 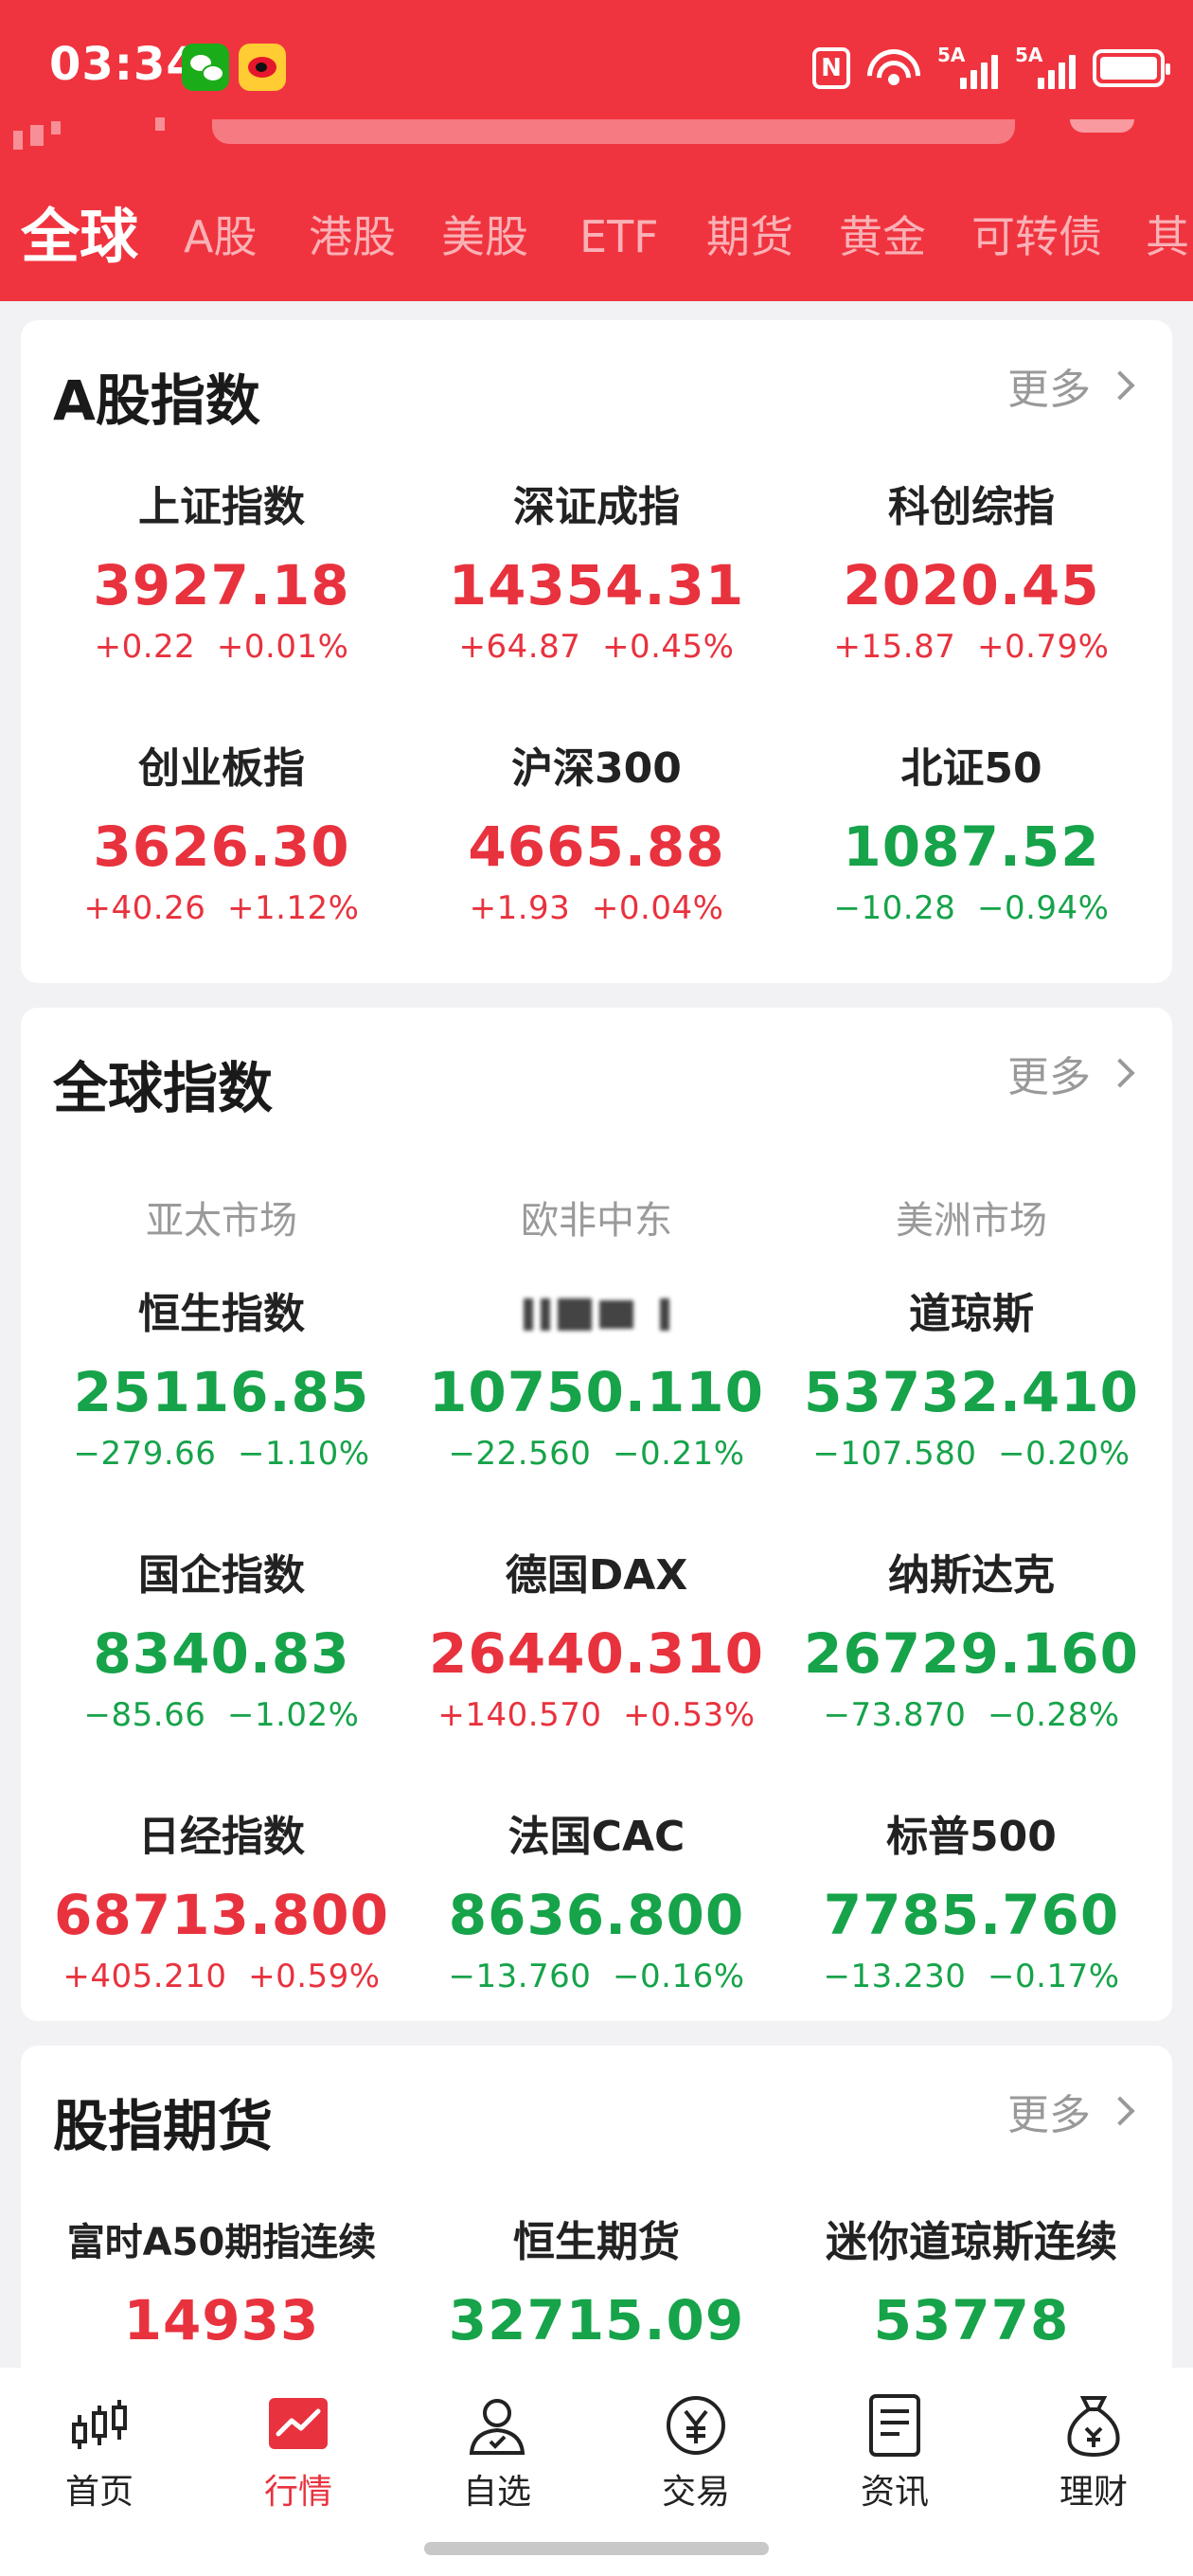 I want to click on index-name: 北证50, so click(x=971, y=768).